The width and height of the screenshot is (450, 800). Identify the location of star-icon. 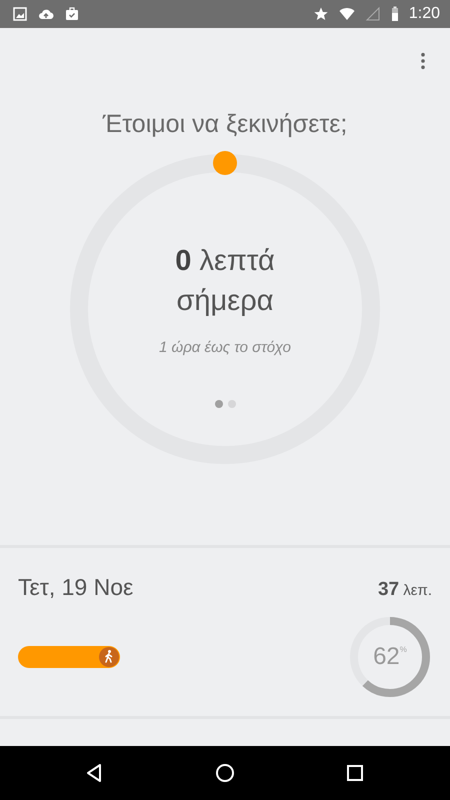
(320, 14).